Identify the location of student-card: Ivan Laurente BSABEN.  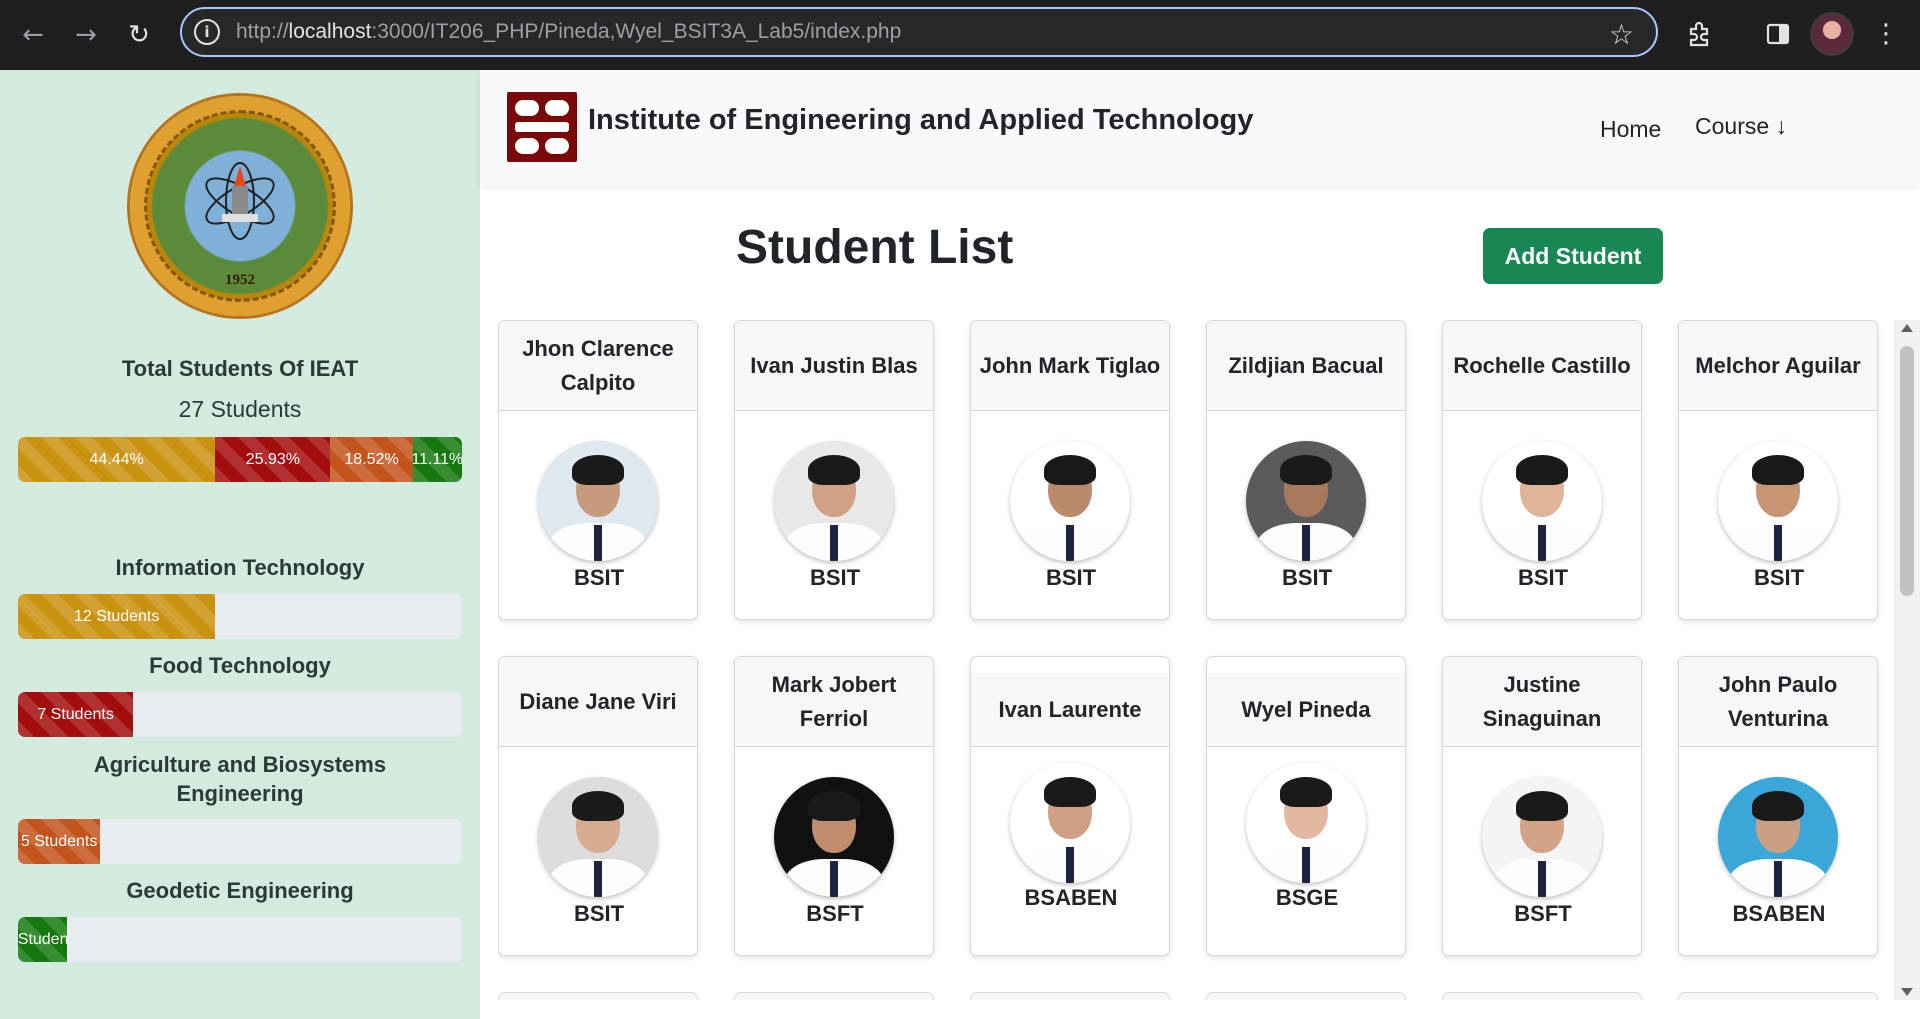
(1070, 806).